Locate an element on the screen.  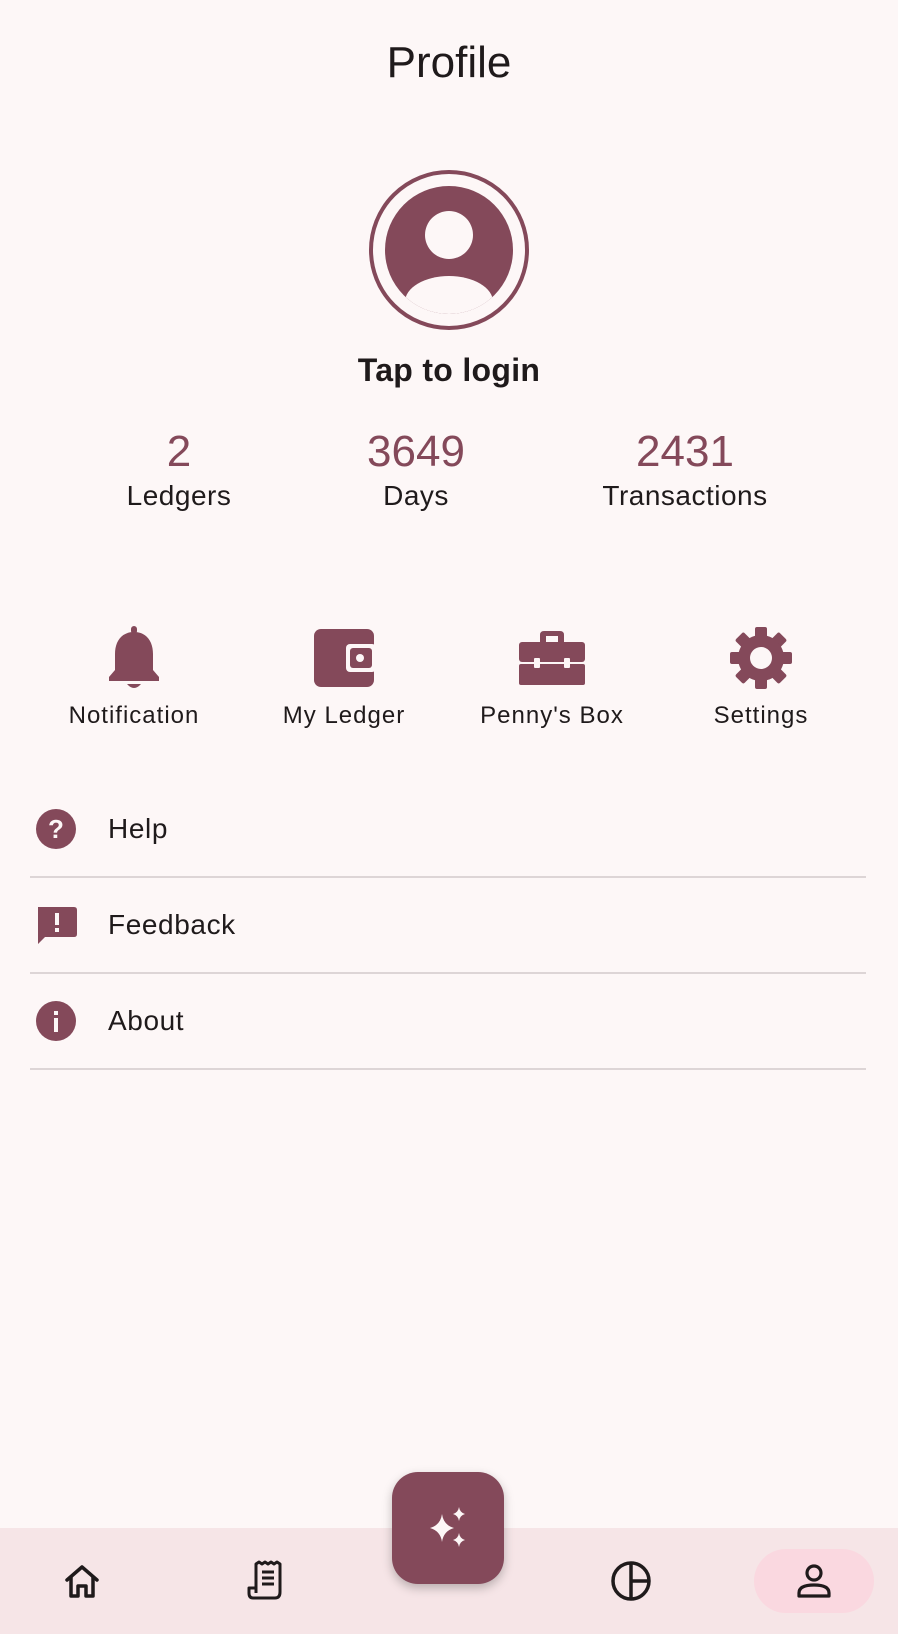
stats-row: 2 Ledgers 3649 Days 2431 Transactions is located at coordinates (449, 477).